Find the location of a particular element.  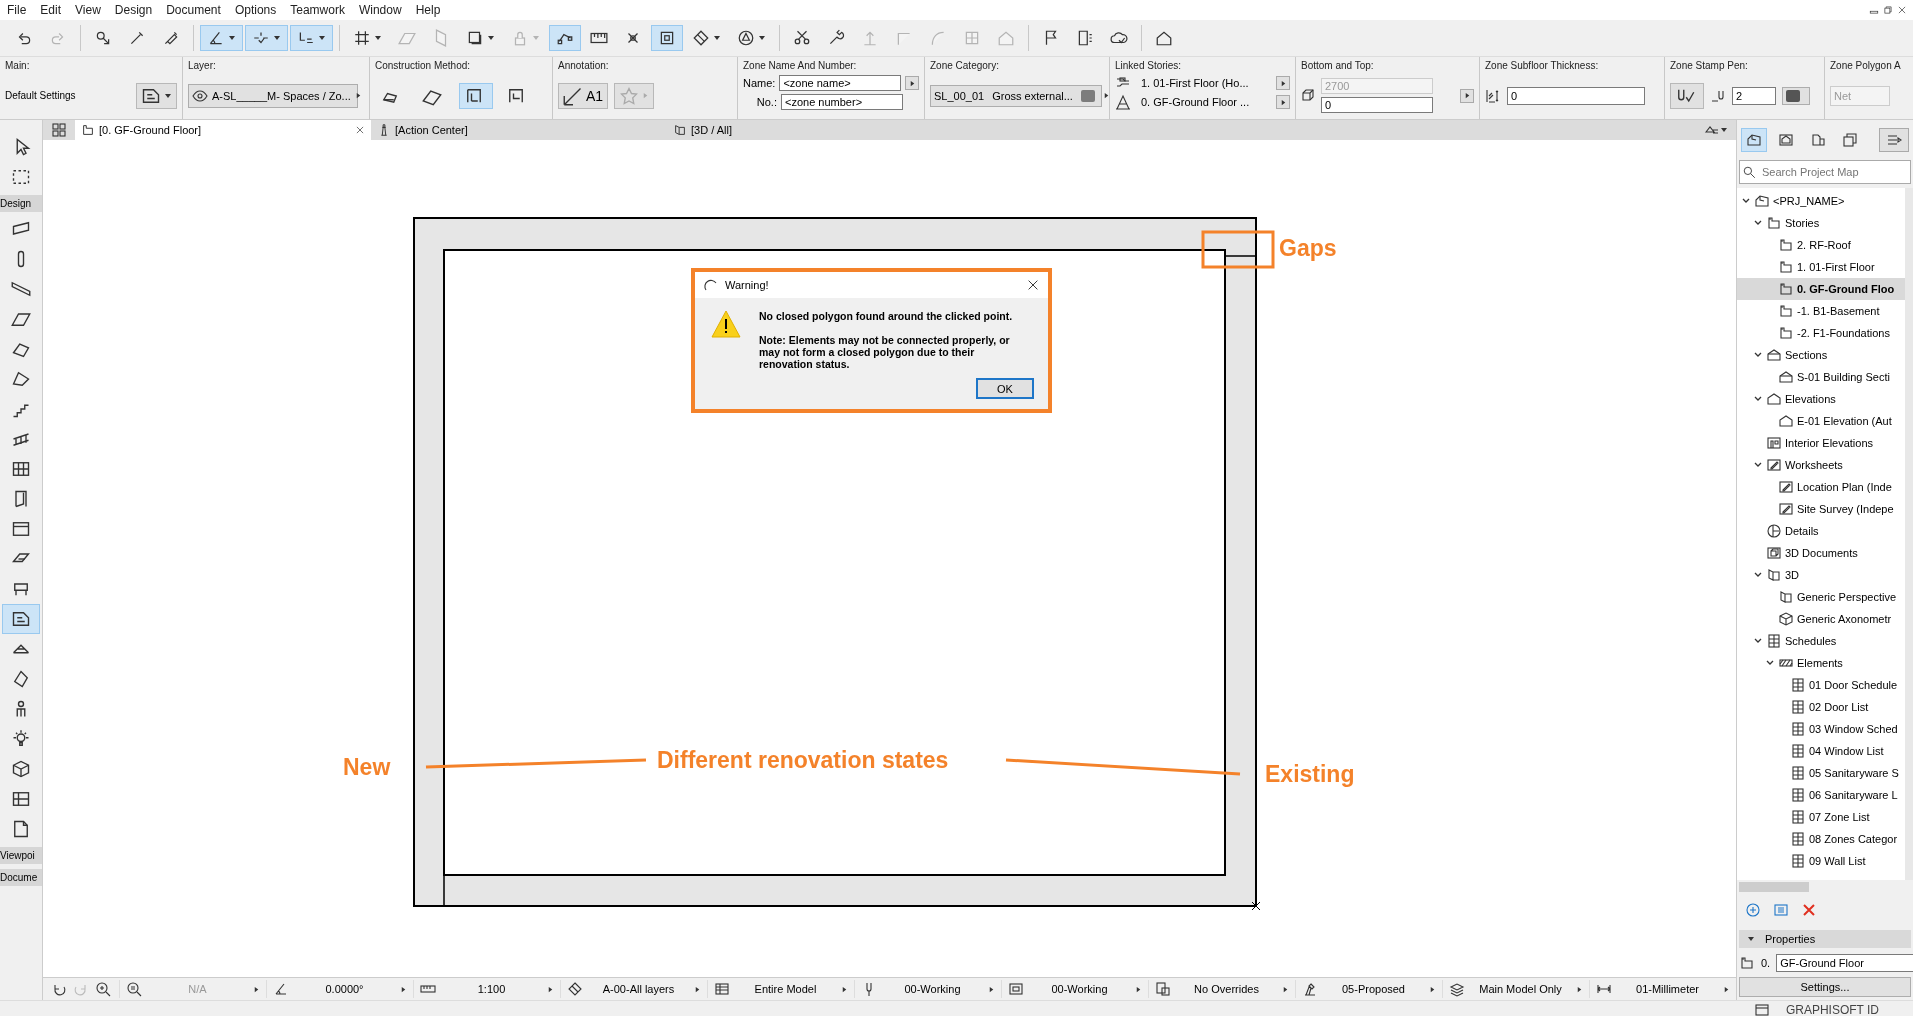

tree-item: 3D Documents is located at coordinates (1821, 553).